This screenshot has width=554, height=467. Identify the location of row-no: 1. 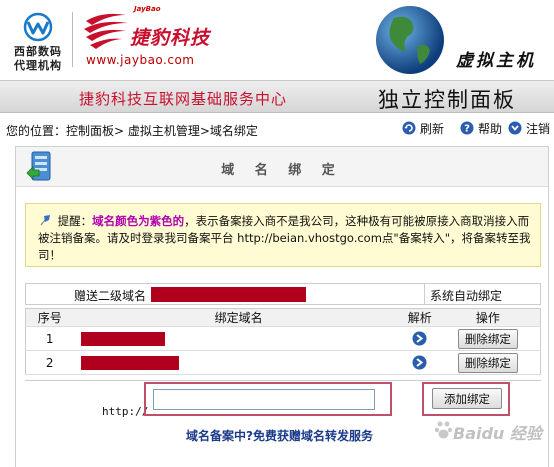
(49, 338).